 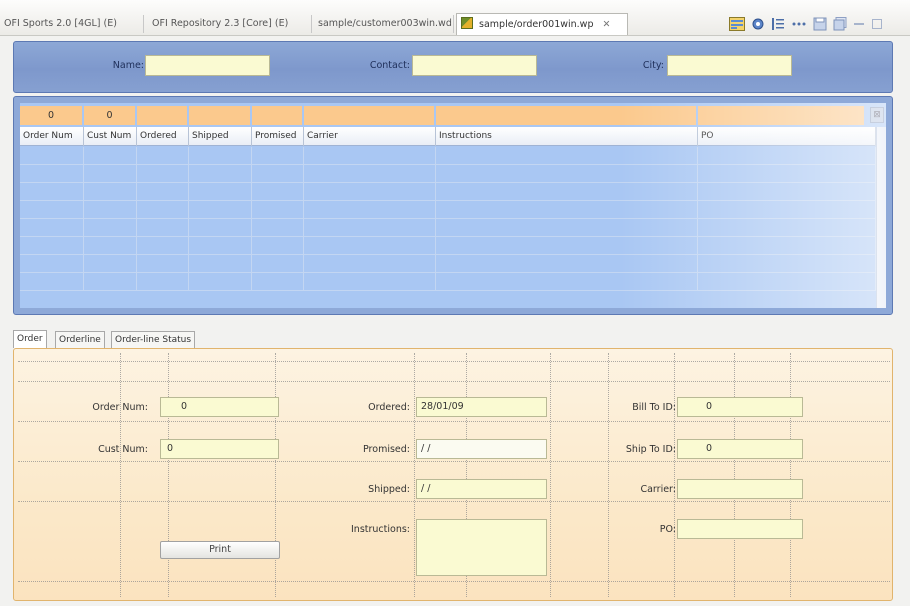 What do you see at coordinates (278, 115) in the screenshot?
I see `summary-cell-promised` at bounding box center [278, 115].